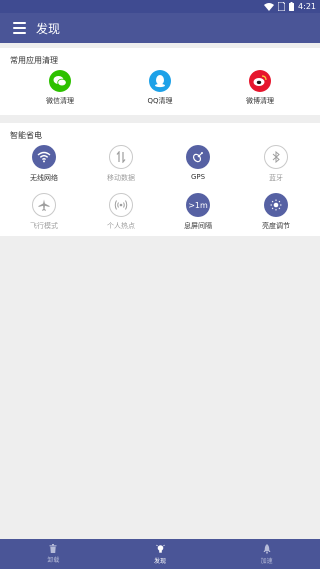 This screenshot has height=569, width=320. I want to click on gps-icon, so click(198, 157).